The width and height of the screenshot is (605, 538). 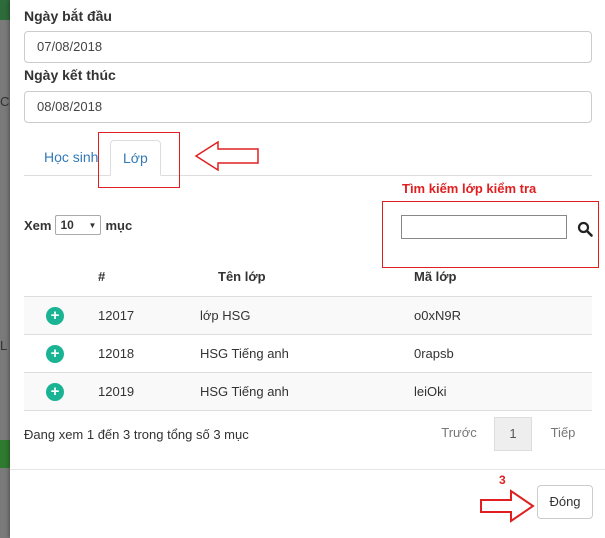 I want to click on annotation-search-hint: Tìm kiếm lớp kiểm tra, so click(x=469, y=188).